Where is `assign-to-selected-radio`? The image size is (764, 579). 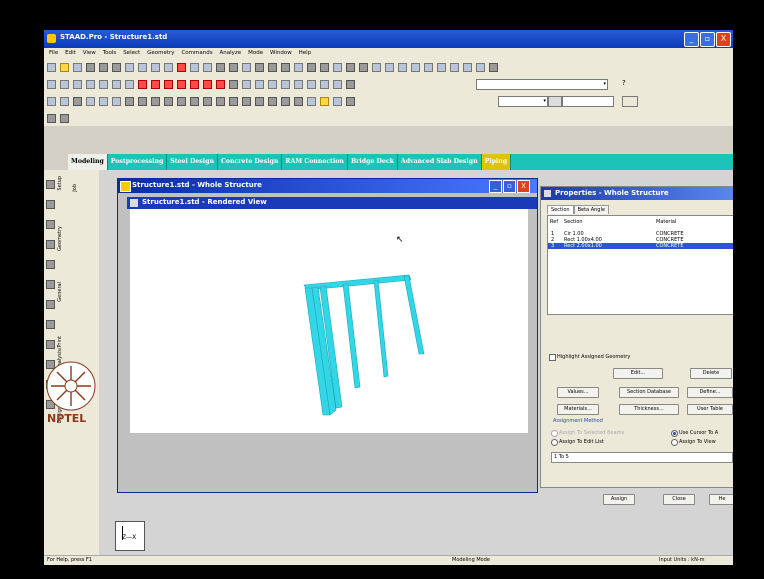
assign-to-selected-radio is located at coordinates (554, 433).